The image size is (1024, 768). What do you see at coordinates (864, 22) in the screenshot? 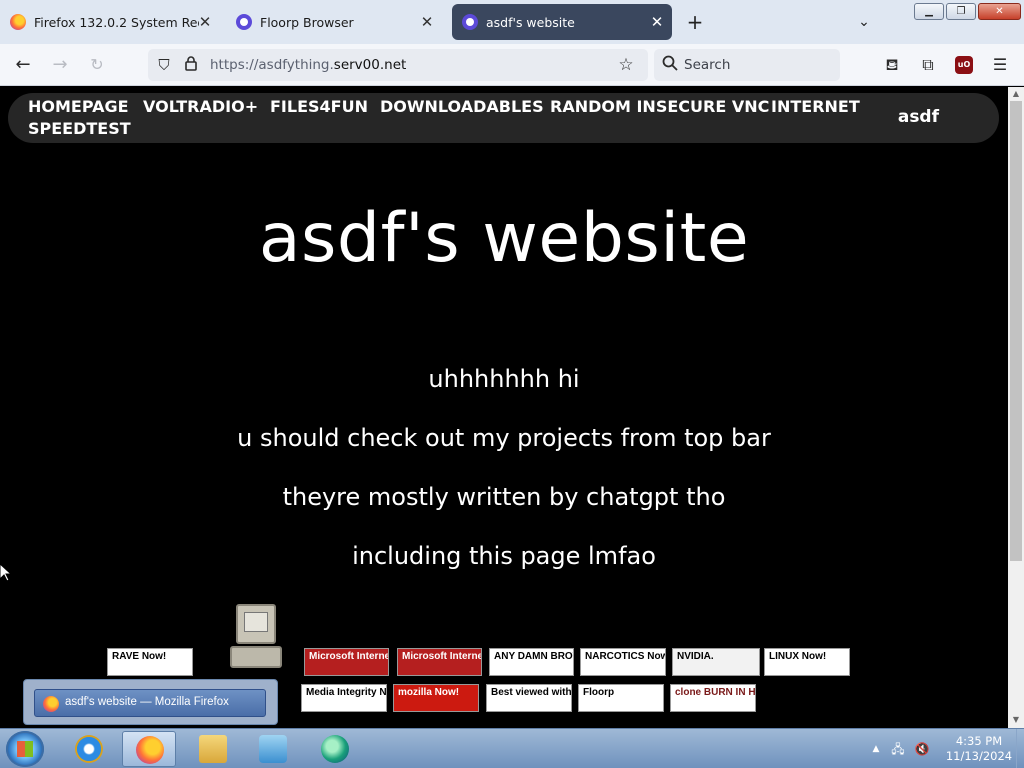
I see `list-all-tabs-icon: ⌄` at bounding box center [864, 22].